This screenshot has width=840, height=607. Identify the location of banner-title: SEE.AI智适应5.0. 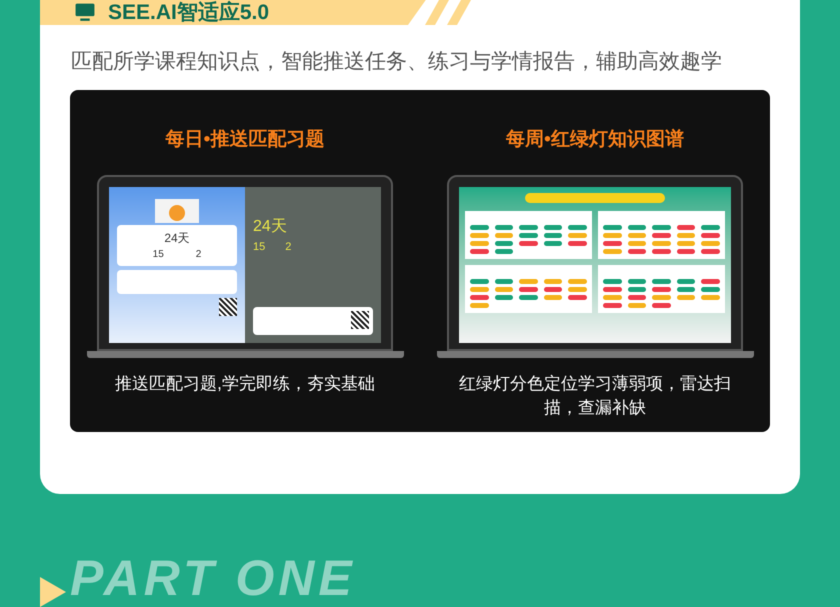
(189, 12).